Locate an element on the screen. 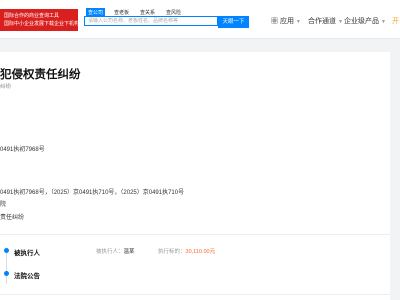 The width and height of the screenshot is (400, 300). execution-amount: 30,110.00元 is located at coordinates (200, 252).